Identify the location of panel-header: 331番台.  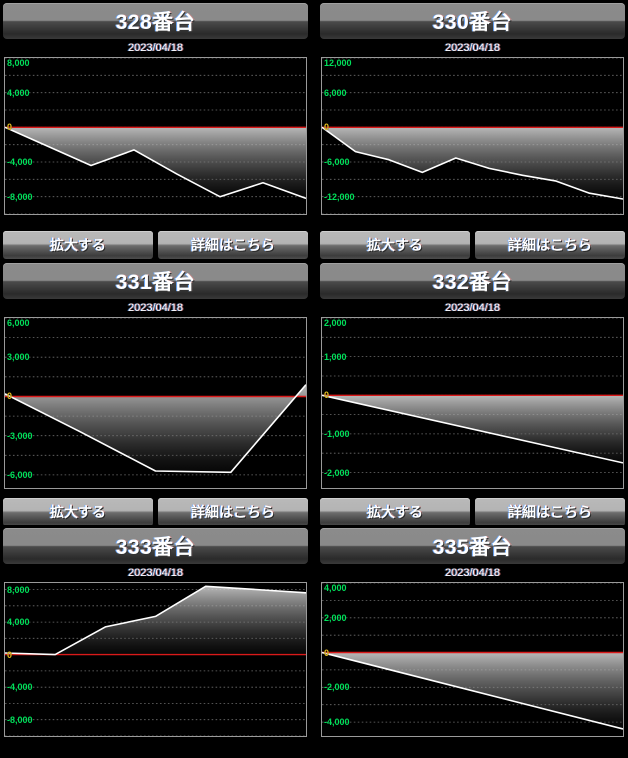
(155, 281).